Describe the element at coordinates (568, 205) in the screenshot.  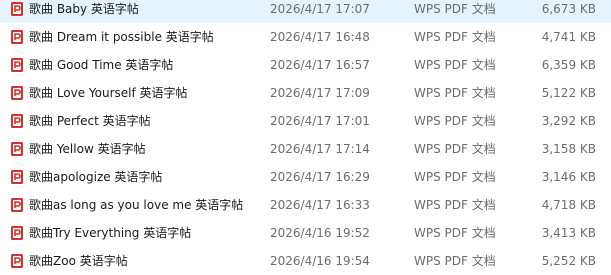
I see `file-size: 4,718 KB` at that location.